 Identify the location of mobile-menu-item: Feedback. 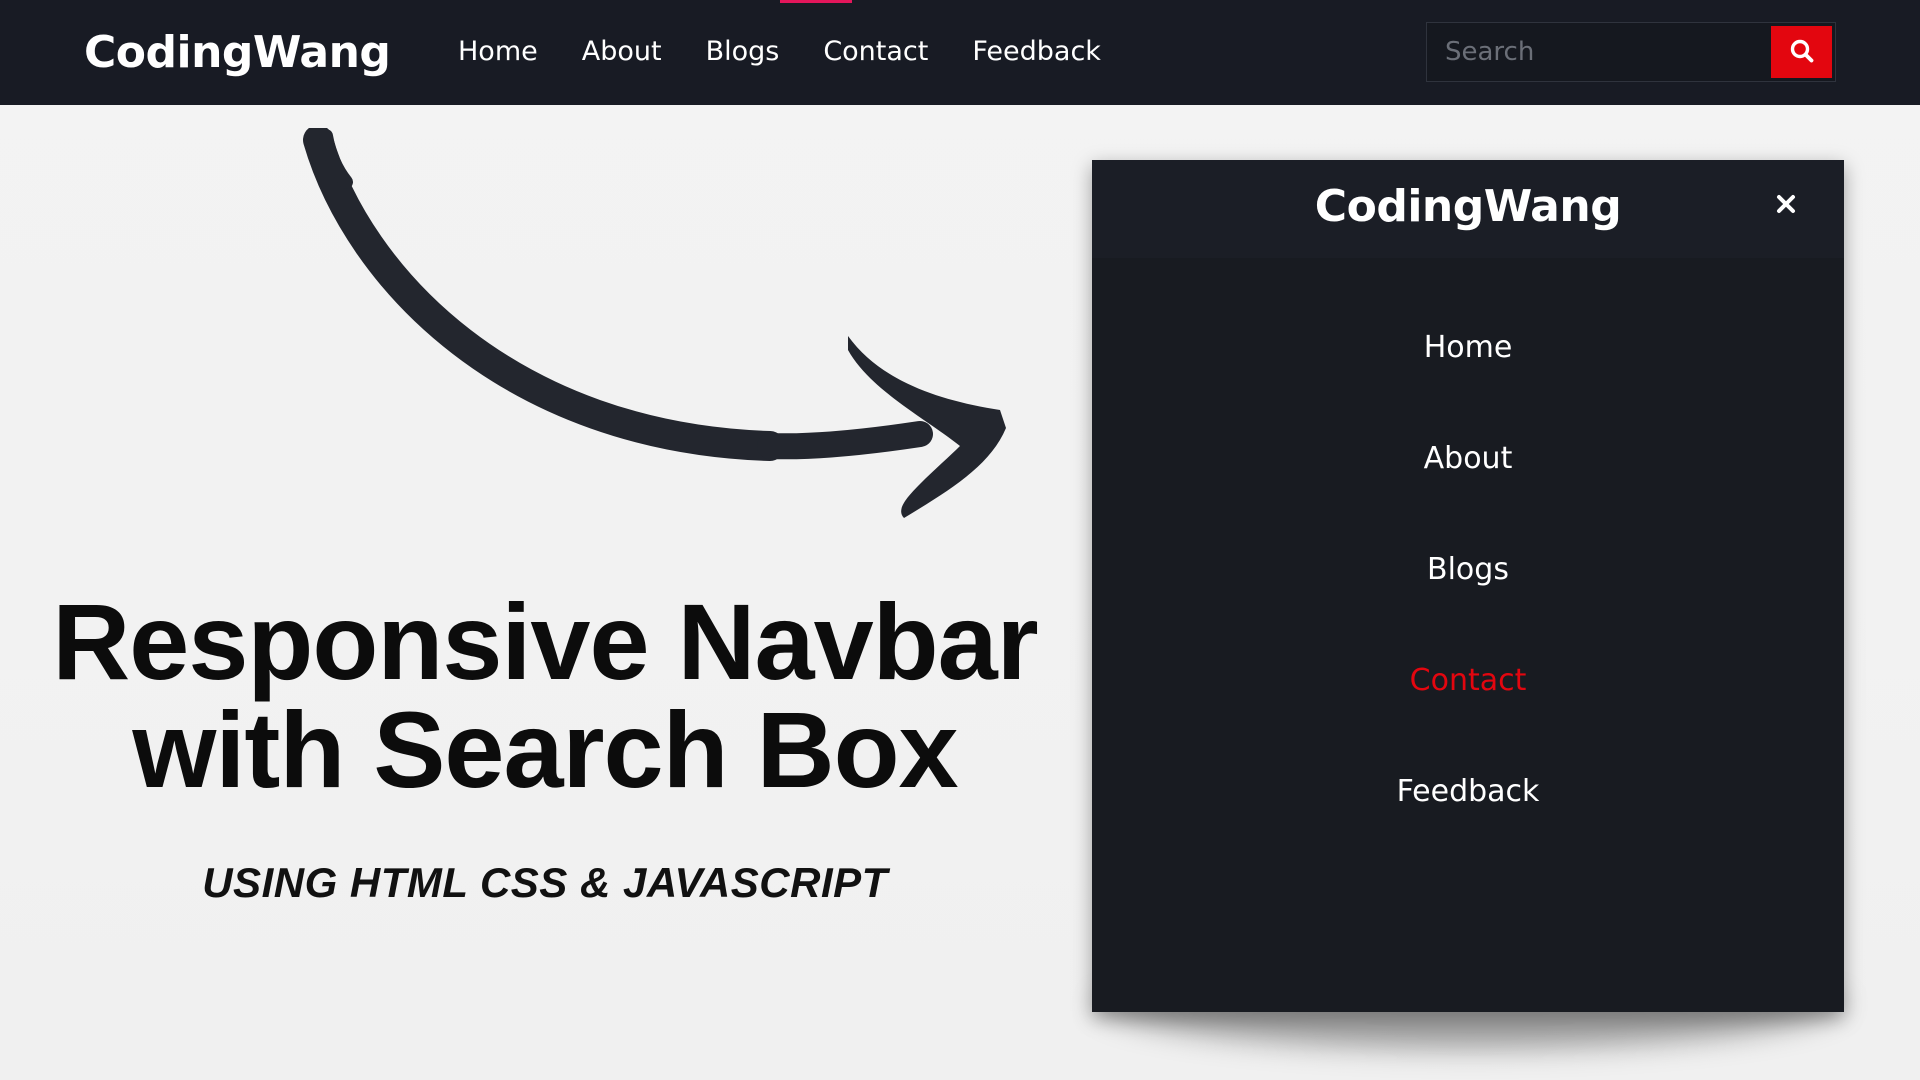
(1468, 827).